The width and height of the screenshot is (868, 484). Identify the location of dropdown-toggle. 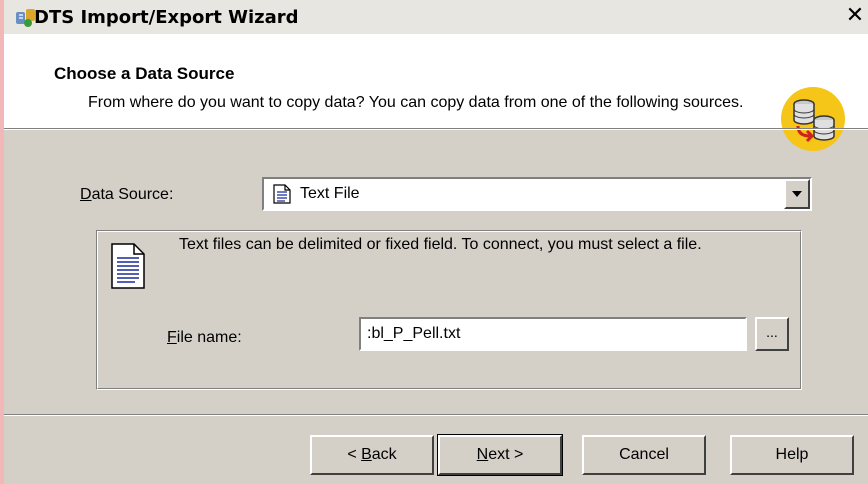
(797, 194).